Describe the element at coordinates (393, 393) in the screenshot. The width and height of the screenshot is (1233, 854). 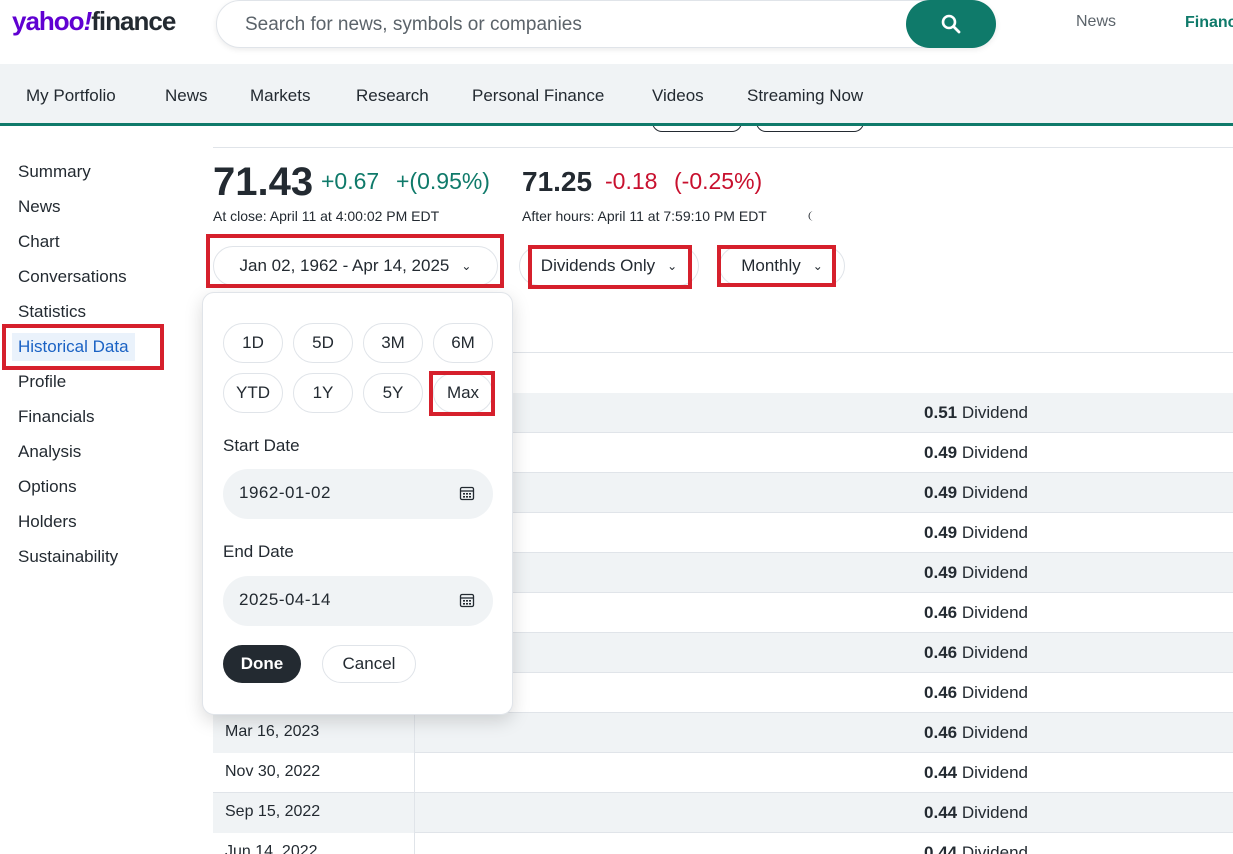
I see `range-5y-button: 5Y` at that location.